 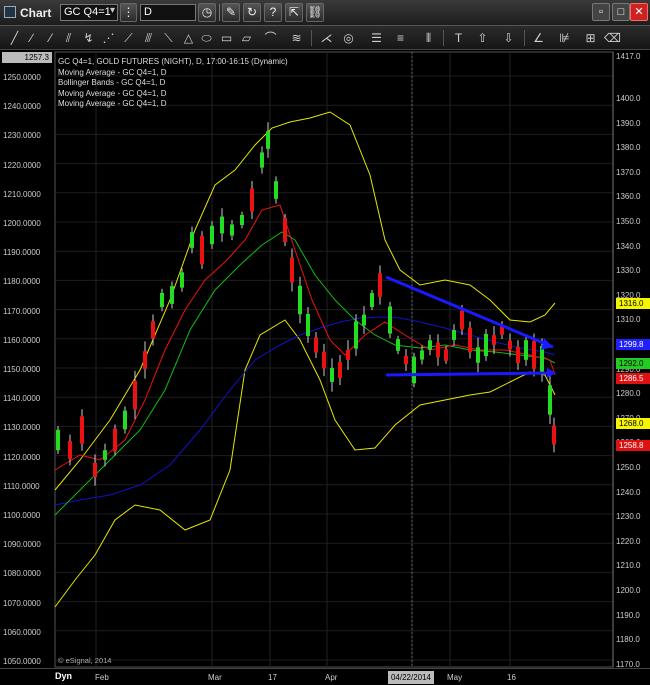 What do you see at coordinates (628, 615) in the screenshot?
I see `right-axis-label: 1190.0` at bounding box center [628, 615].